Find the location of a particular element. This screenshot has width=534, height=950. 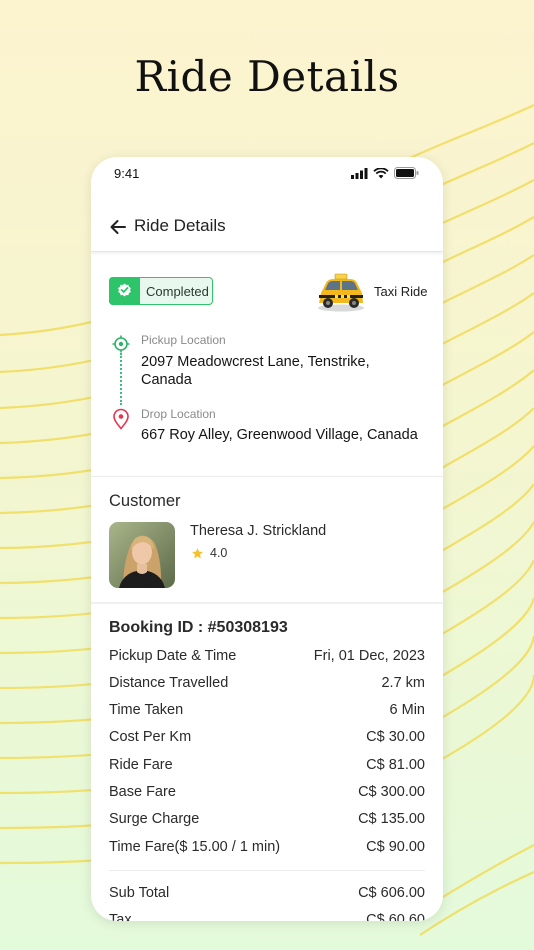

subtotal-divider is located at coordinates (267, 870).